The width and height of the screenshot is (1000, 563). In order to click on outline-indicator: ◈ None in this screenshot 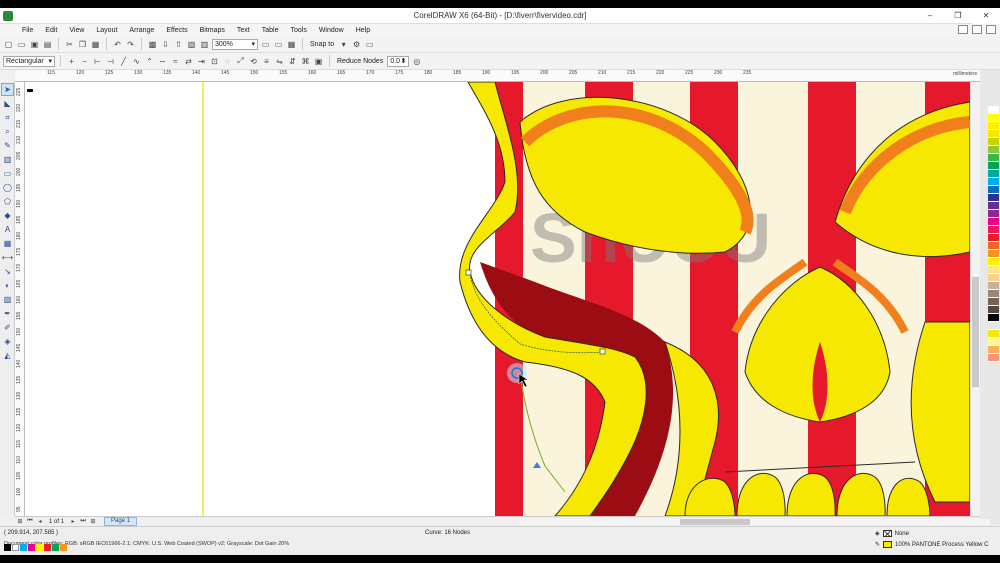, I will do `click(892, 533)`.